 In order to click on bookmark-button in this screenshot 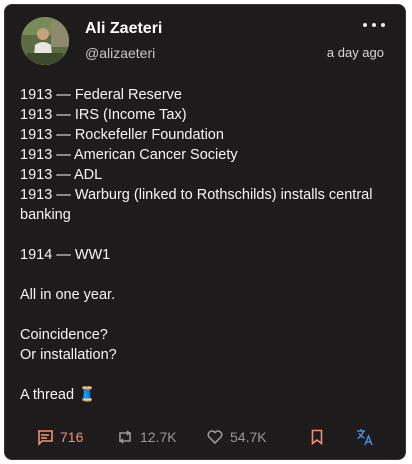, I will do `click(317, 437)`.